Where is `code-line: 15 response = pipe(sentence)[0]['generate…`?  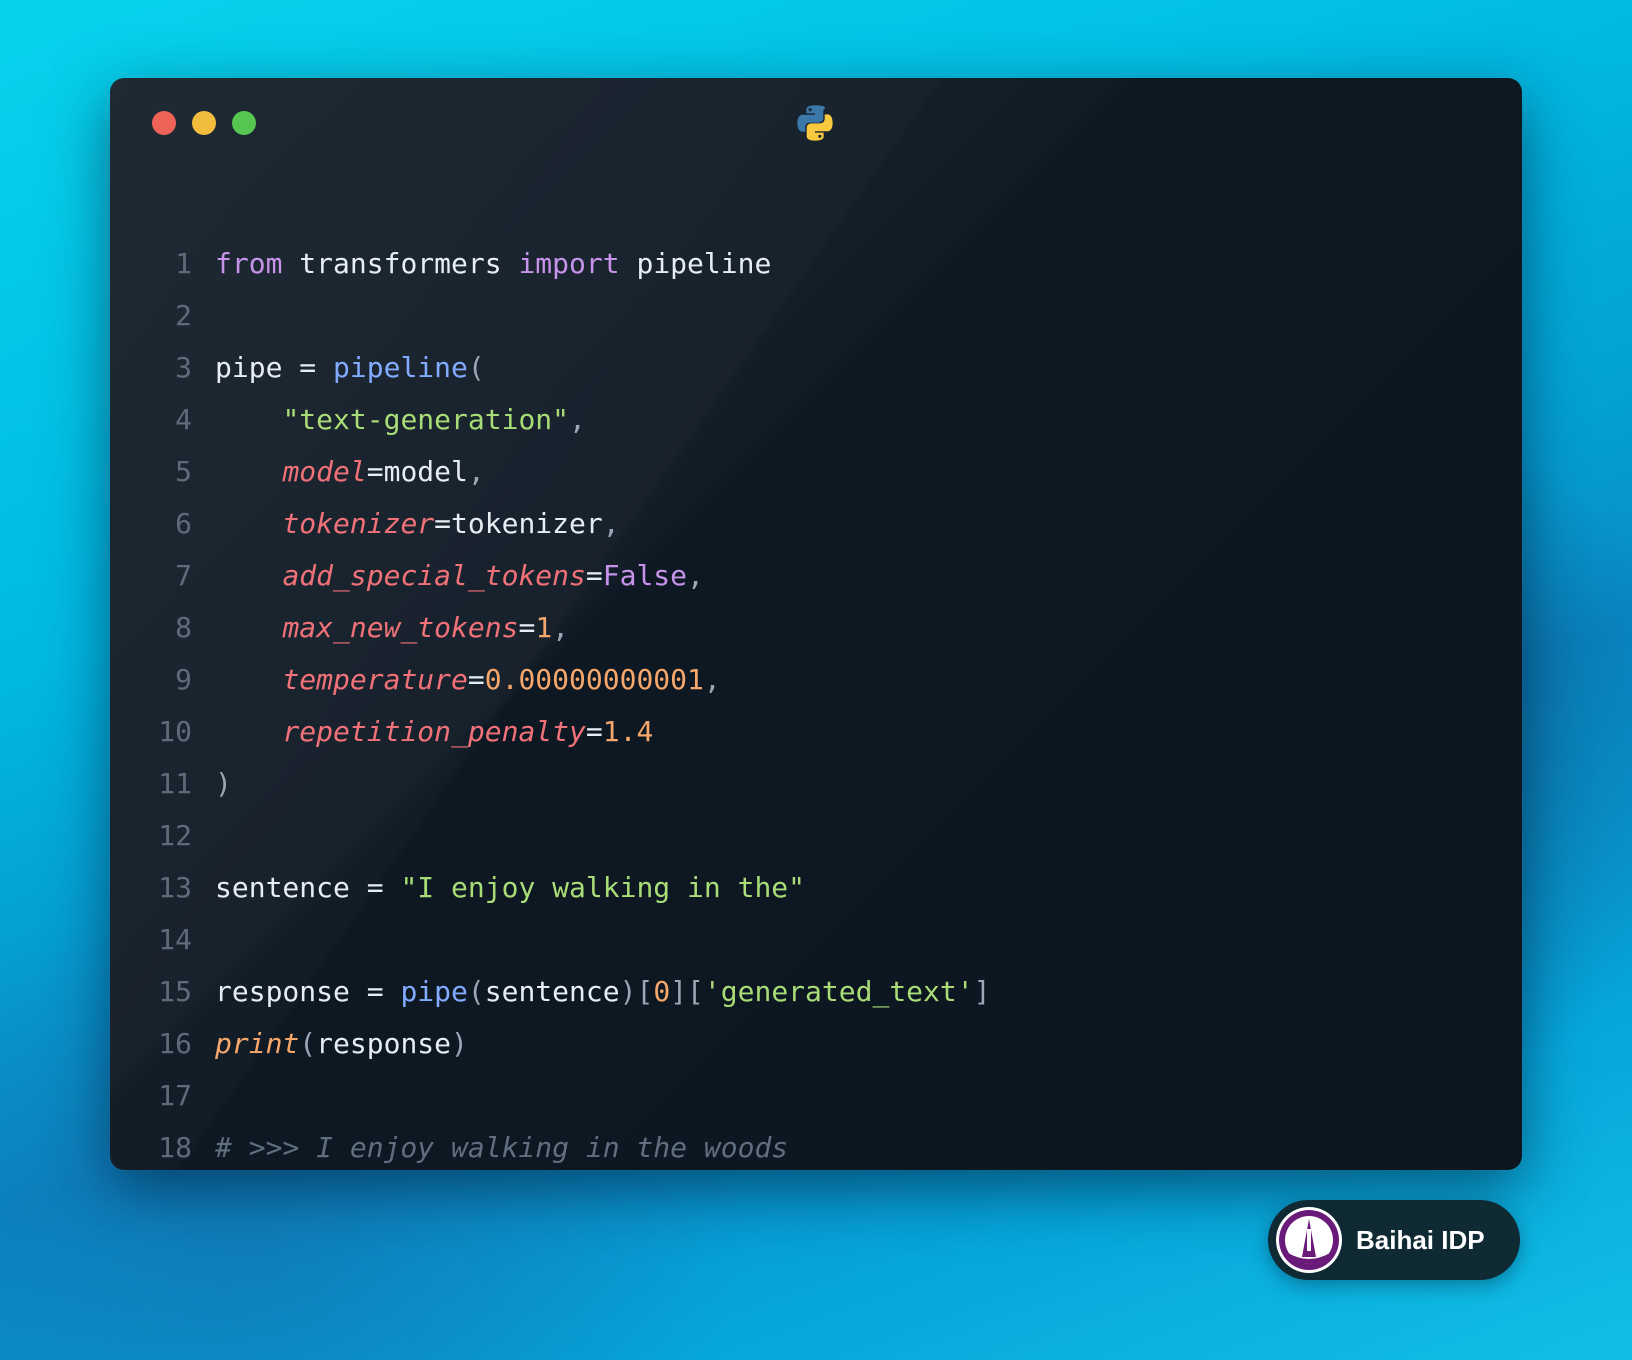 code-line: 15 response = pipe(sentence)[0]['generate… is located at coordinates (816, 992).